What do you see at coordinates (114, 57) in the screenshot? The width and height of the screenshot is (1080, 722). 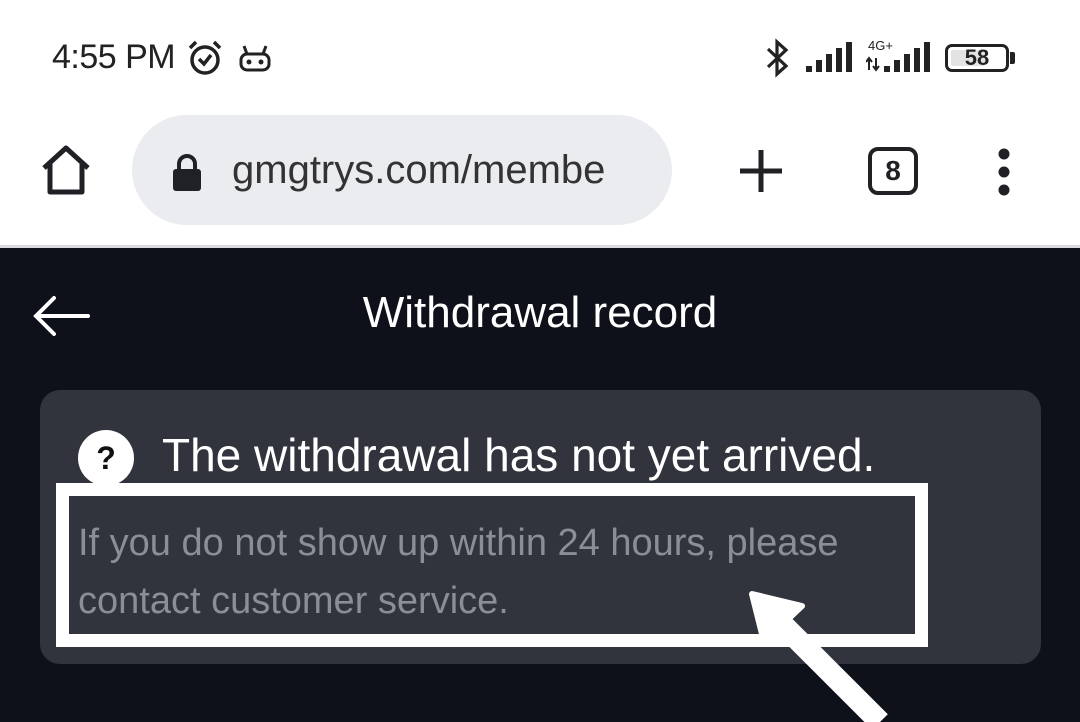 I see `status-time: 4:55 PM` at bounding box center [114, 57].